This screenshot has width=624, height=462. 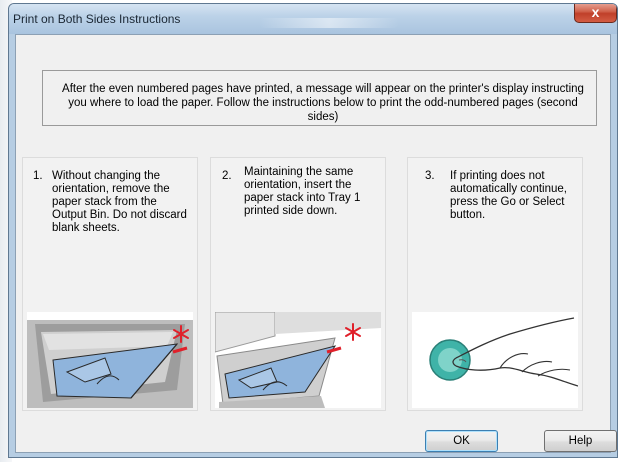 I want to click on close-button: x, so click(x=595, y=13).